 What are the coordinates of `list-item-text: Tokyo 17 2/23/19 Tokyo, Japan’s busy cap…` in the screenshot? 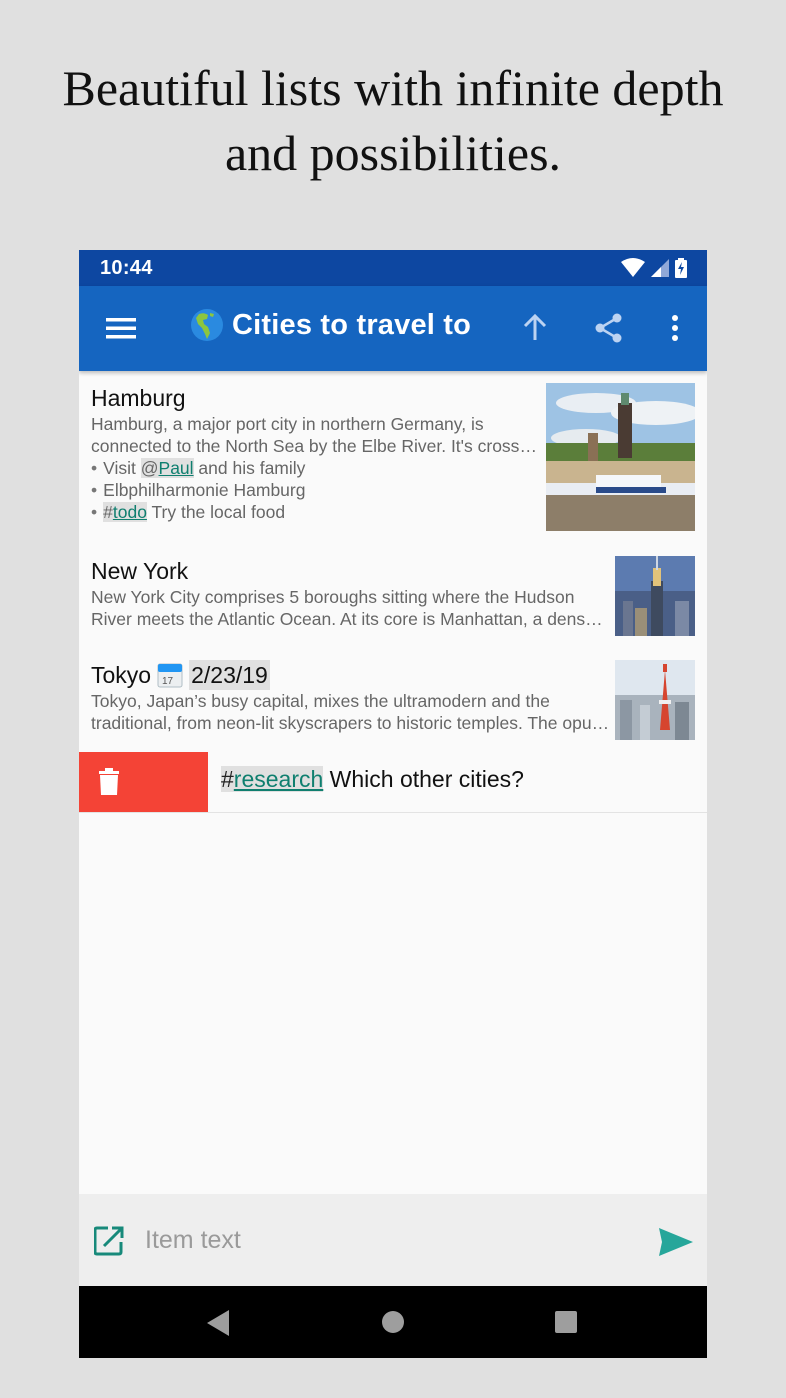 It's located at (351, 697).